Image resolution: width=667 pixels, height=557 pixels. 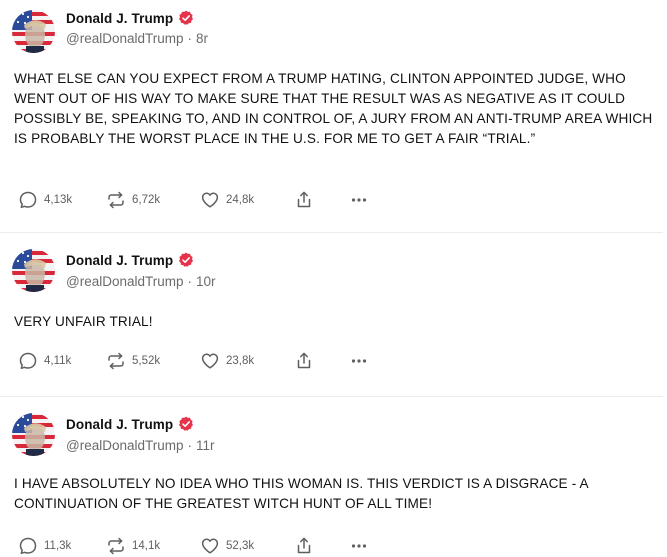 I want to click on like-count: 24,8k, so click(x=240, y=200).